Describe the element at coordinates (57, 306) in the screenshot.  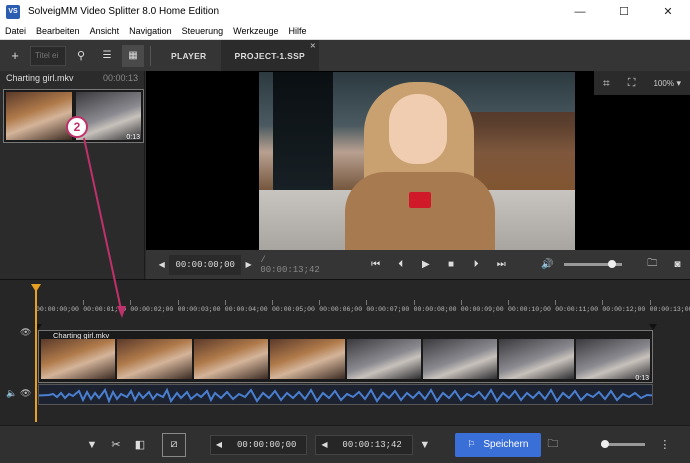
I see `ruler-tick-label: 00:00:00;00` at that location.